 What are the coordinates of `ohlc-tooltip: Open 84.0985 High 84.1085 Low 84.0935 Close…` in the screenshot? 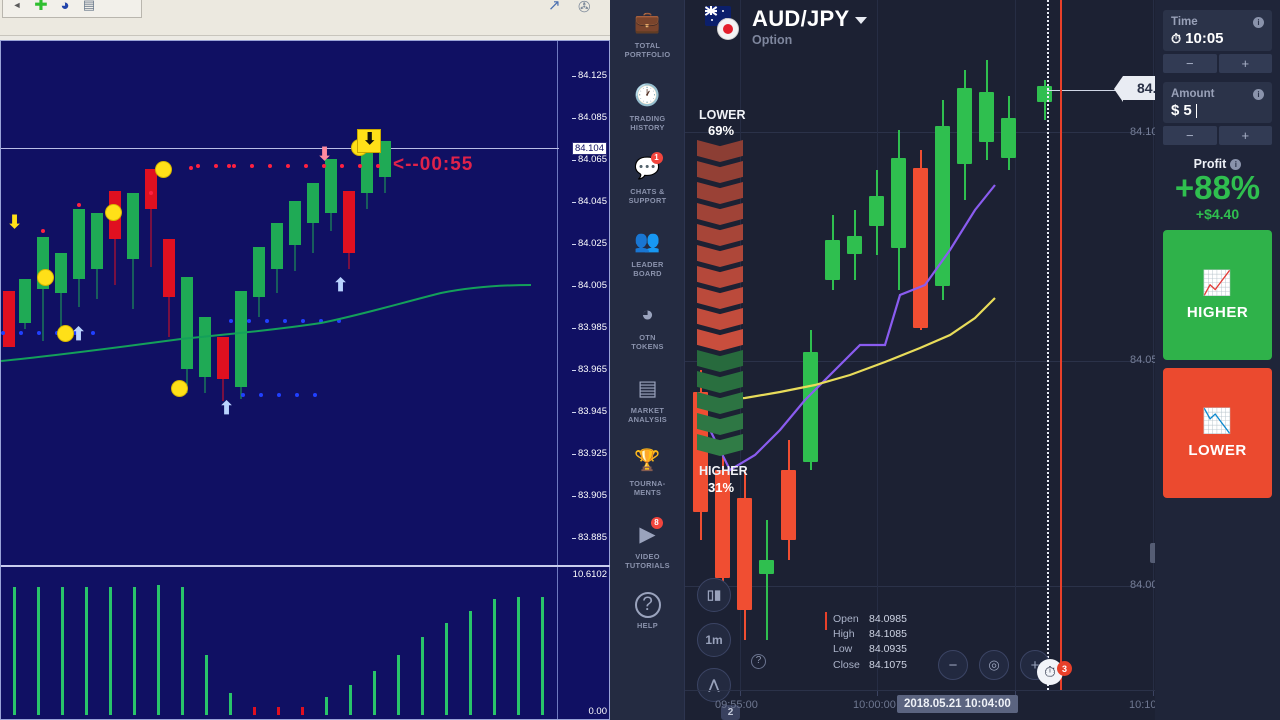 It's located at (870, 642).